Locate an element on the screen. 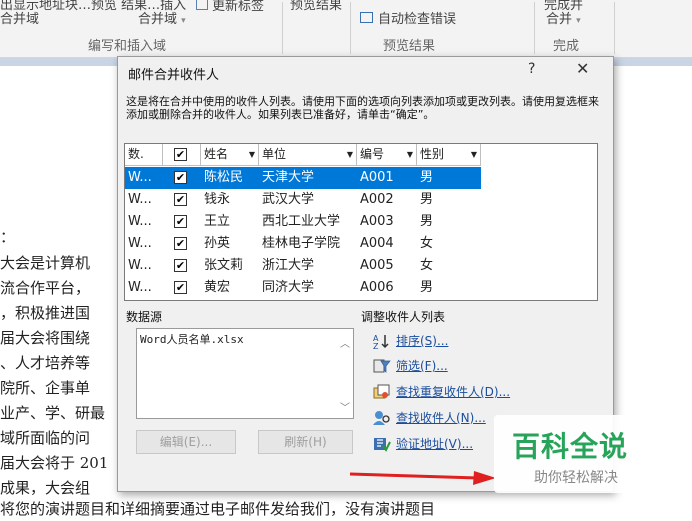 Image resolution: width=692 pixels, height=521 pixels. table-cell-code: A004 is located at coordinates (377, 243).